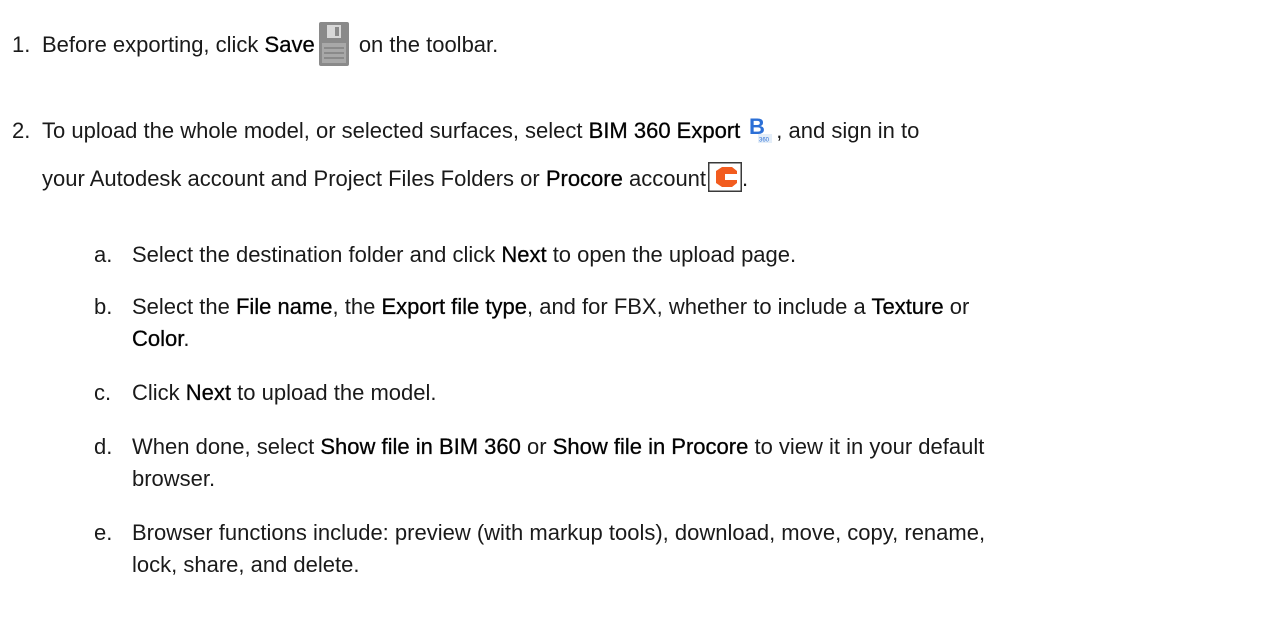 Image resolution: width=1284 pixels, height=630 pixels. I want to click on substep-text: lock, share, and delete., so click(246, 564).